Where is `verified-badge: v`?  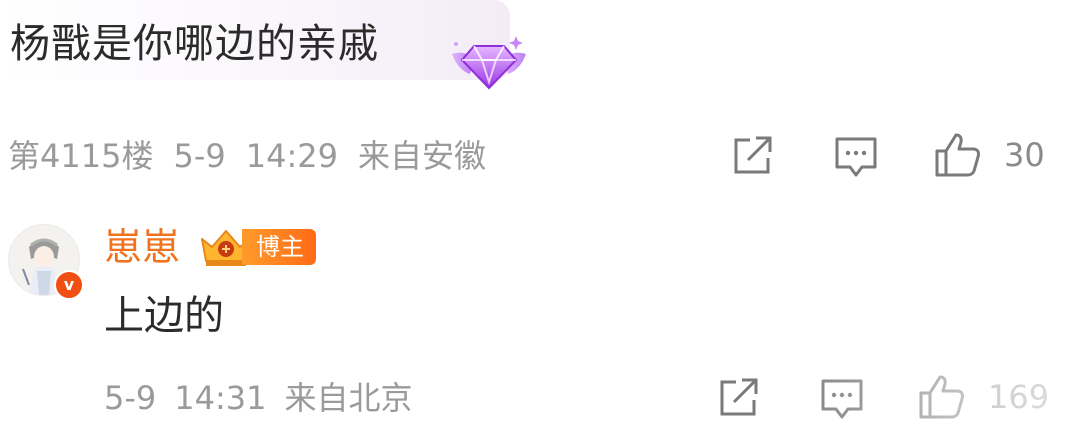
verified-badge: v is located at coordinates (69, 285).